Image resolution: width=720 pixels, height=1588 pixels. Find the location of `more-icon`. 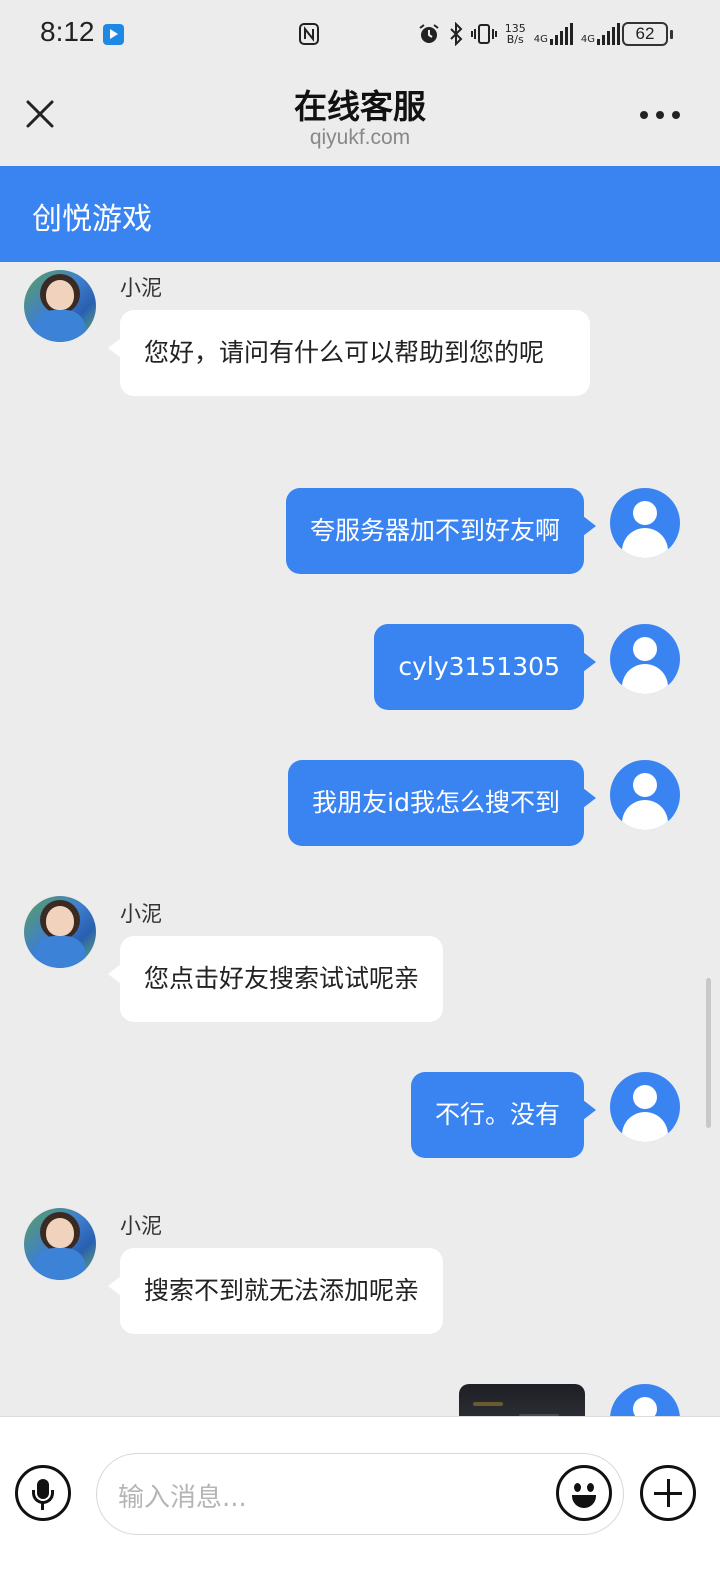

more-icon is located at coordinates (660, 115).